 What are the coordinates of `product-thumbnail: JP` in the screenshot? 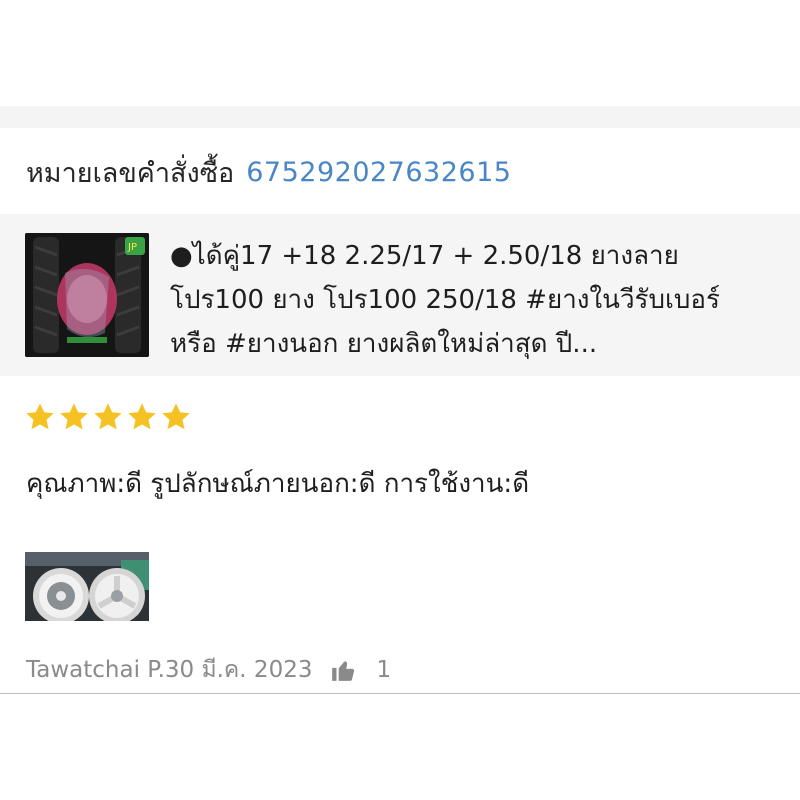 It's located at (87, 295).